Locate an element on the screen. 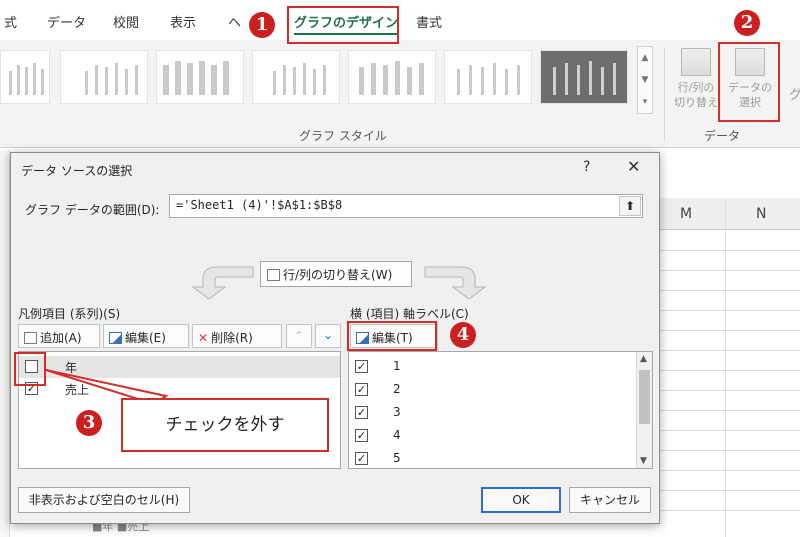  move-up-button: ⌃ is located at coordinates (299, 336).